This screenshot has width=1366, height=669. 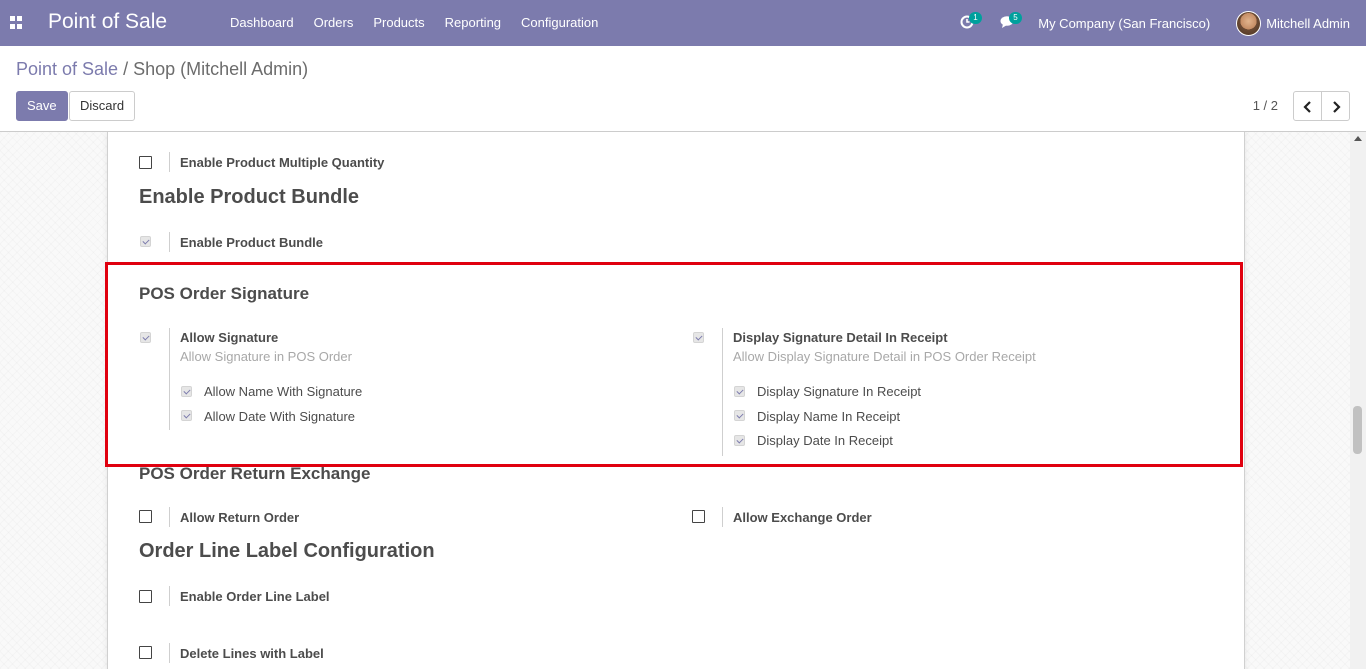 I want to click on scroll-up-arrow-icon, so click(x=1358, y=138).